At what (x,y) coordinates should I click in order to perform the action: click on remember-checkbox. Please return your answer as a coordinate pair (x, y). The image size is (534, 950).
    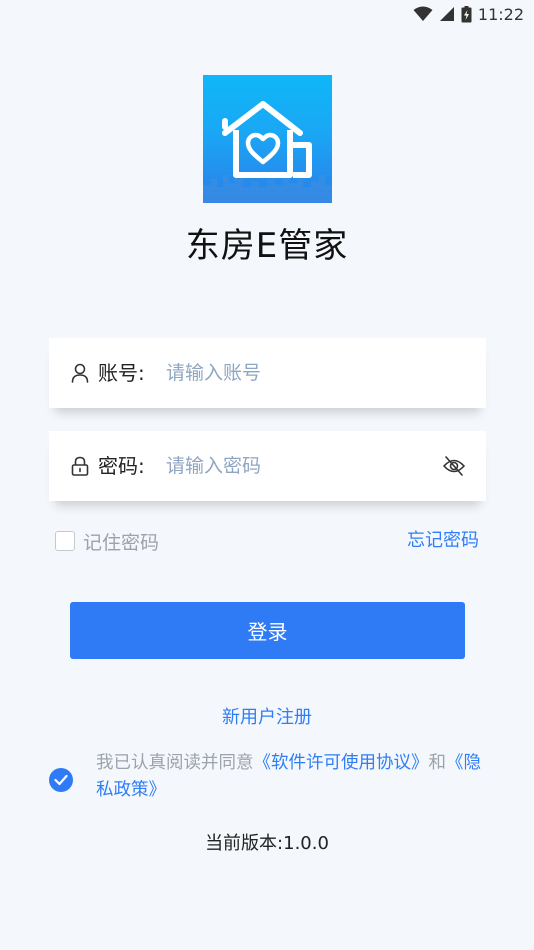
    Looking at the image, I should click on (65, 541).